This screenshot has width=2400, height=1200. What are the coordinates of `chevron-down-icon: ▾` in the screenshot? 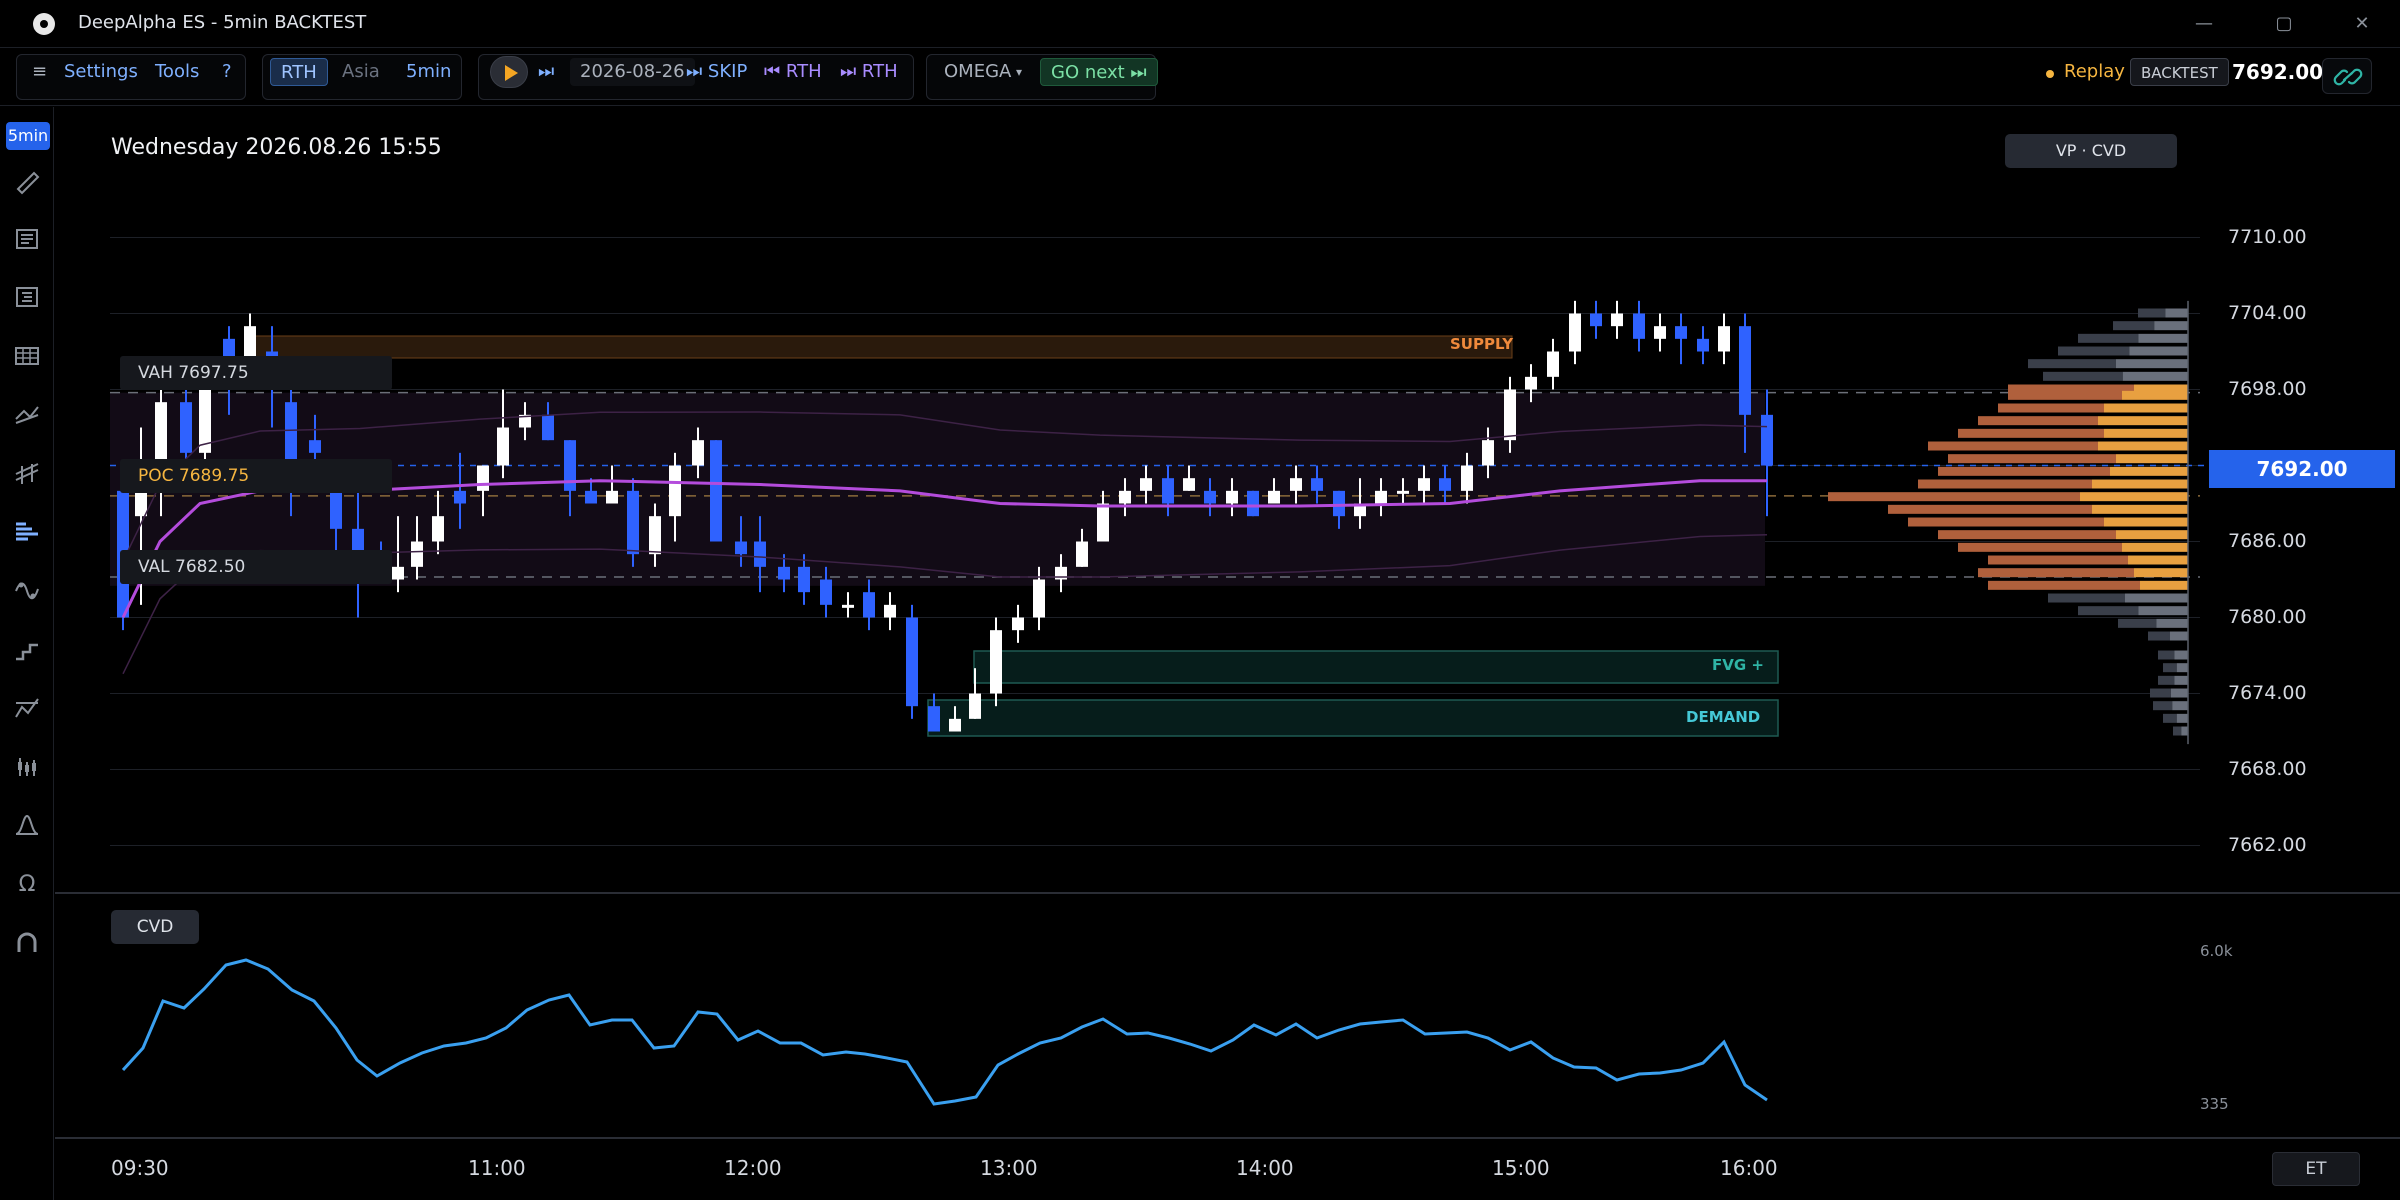 It's located at (1019, 72).